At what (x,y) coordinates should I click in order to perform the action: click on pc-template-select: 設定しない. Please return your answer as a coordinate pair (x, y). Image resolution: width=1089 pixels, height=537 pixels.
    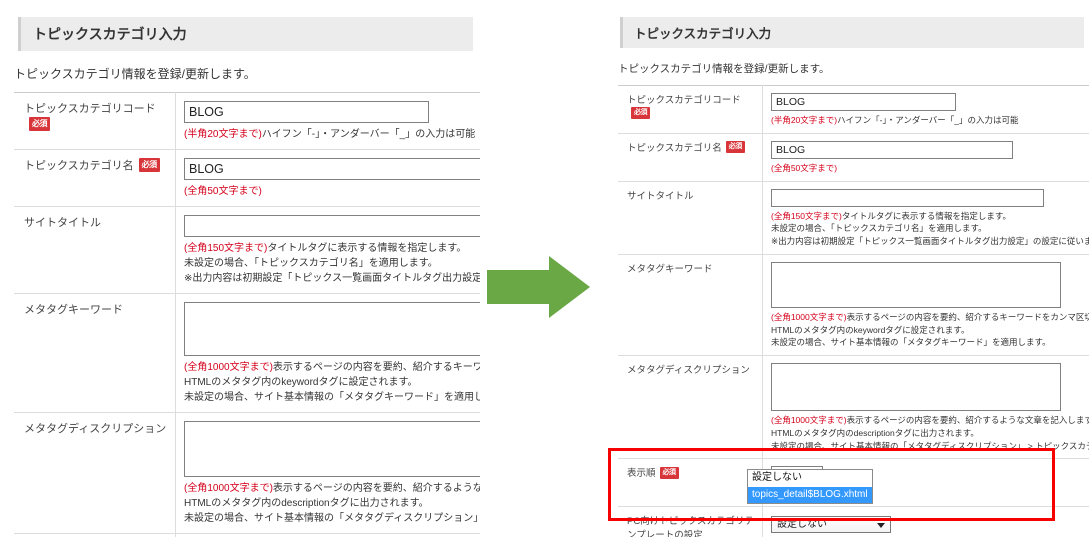
    Looking at the image, I should click on (831, 524).